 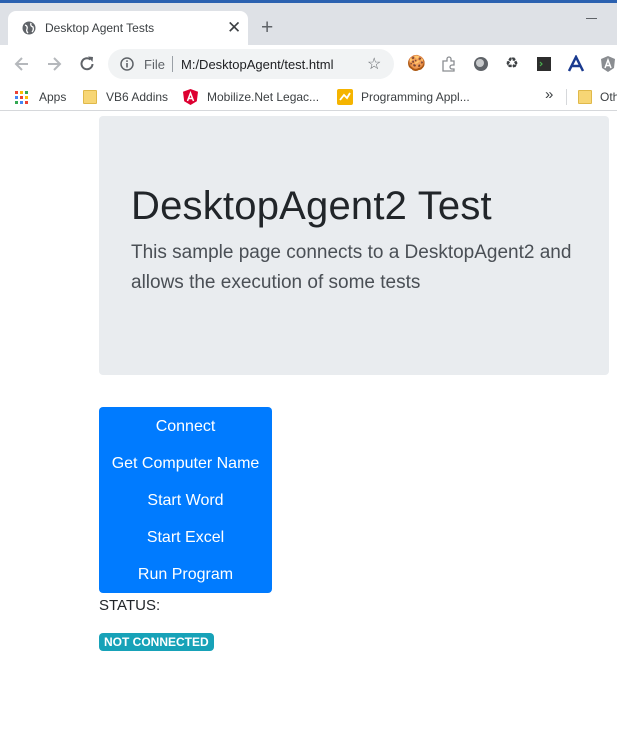 I want to click on start-word-button: Start Word, so click(x=185, y=500).